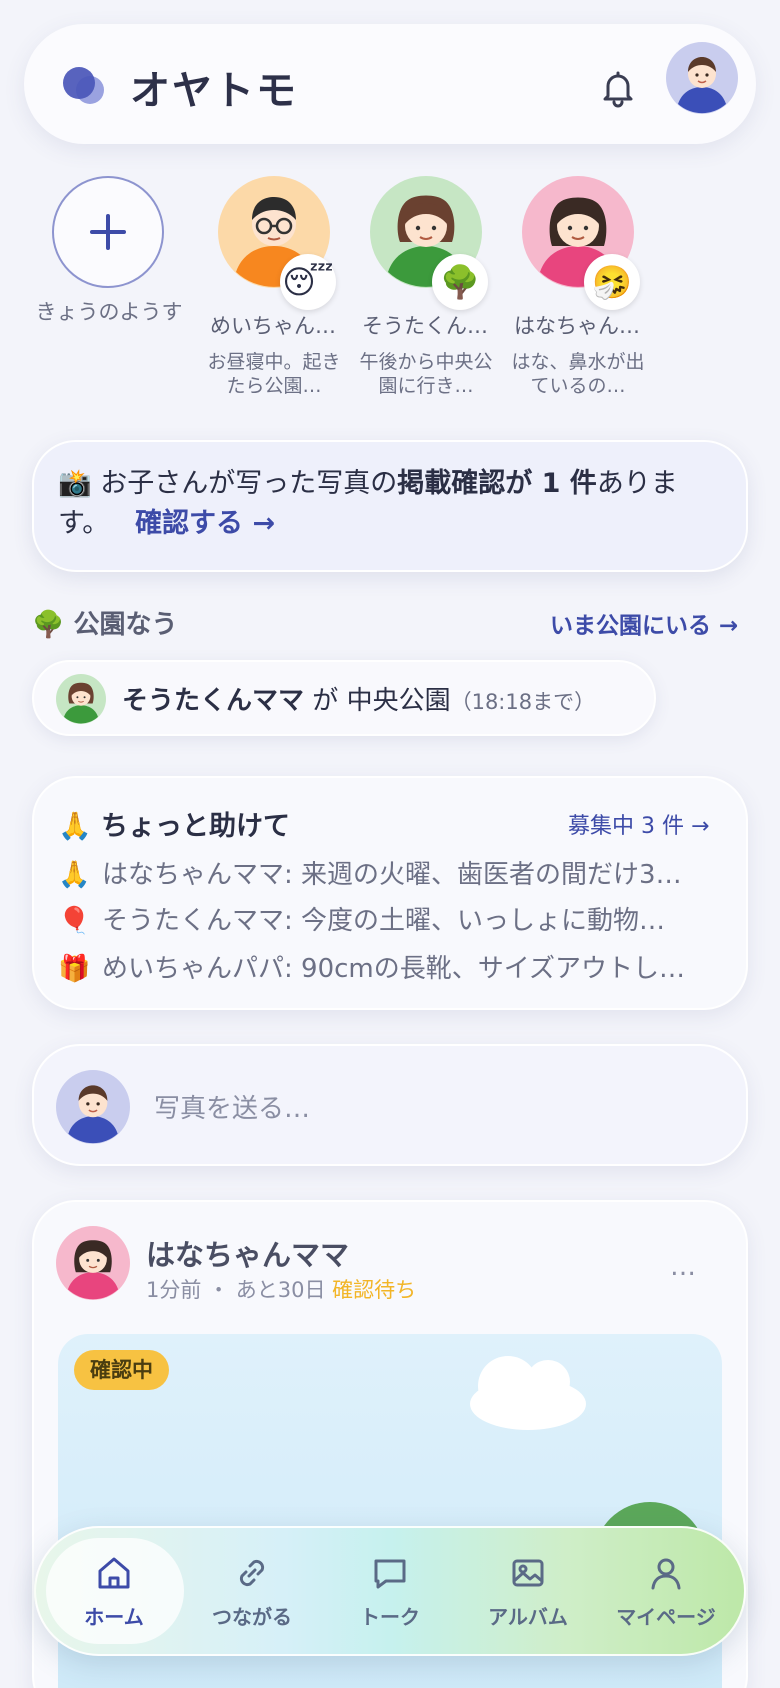  What do you see at coordinates (105, 625) in the screenshot?
I see `park-section-title: 🌳 公園なう` at bounding box center [105, 625].